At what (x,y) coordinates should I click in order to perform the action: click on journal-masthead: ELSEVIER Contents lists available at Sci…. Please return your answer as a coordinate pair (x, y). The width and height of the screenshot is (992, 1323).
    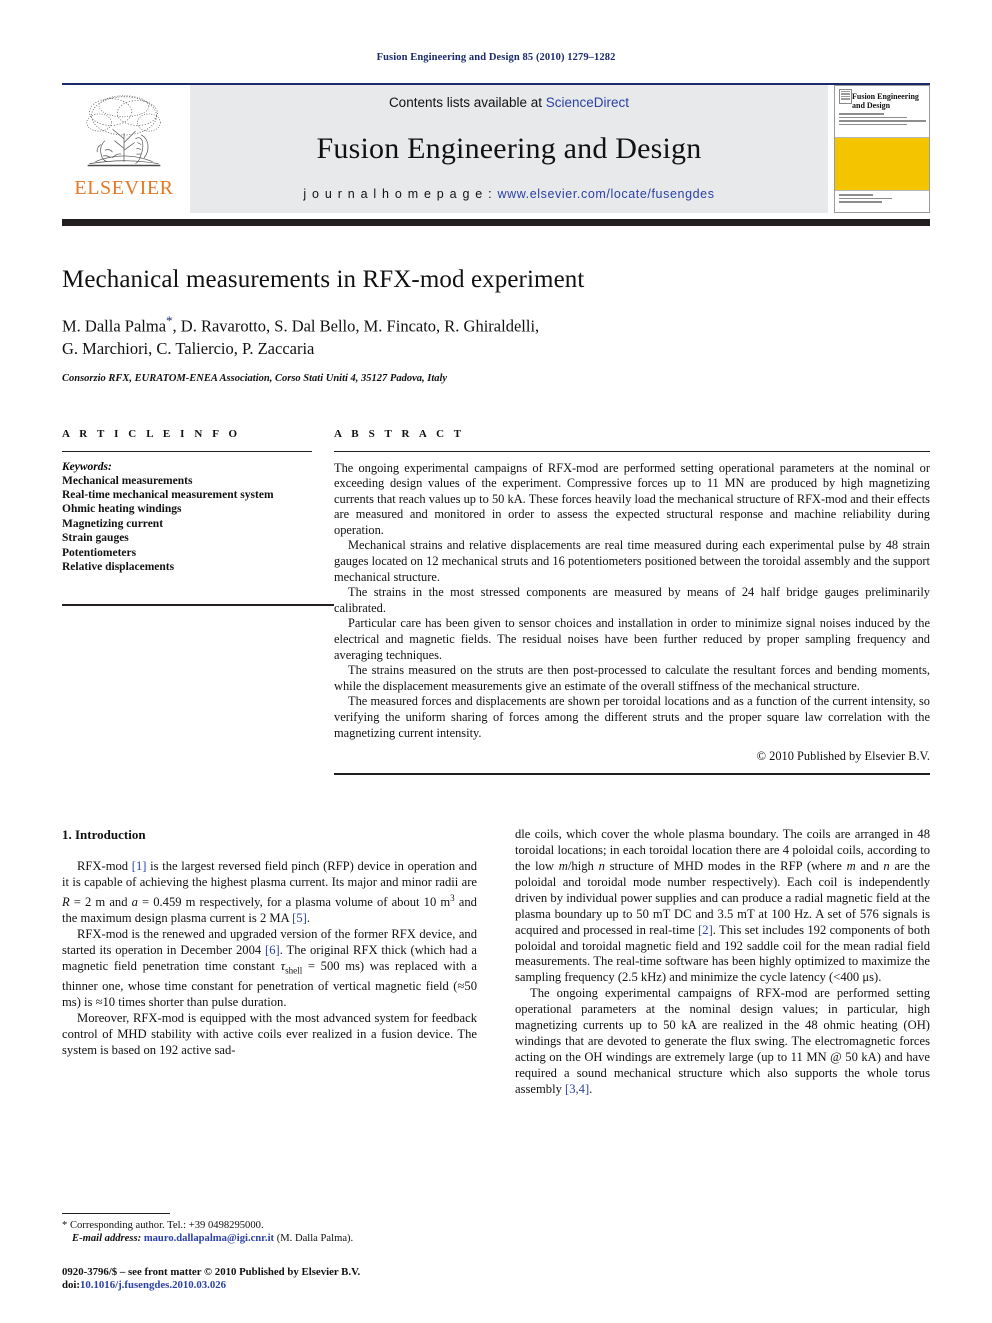
    Looking at the image, I should click on (496, 148).